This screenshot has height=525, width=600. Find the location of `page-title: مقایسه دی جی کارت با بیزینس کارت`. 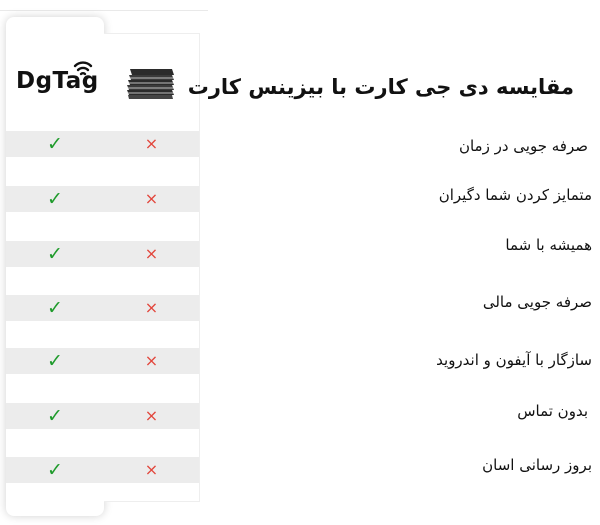

page-title: مقایسه دی جی کارت با بیزینس کارت is located at coordinates (380, 87).